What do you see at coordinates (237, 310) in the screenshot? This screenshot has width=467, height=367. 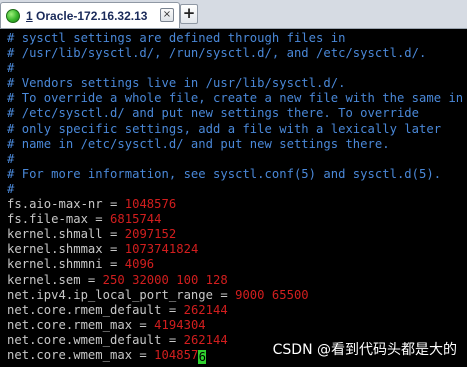 I see `setting-line: net.core.rmem_default = 262144` at bounding box center [237, 310].